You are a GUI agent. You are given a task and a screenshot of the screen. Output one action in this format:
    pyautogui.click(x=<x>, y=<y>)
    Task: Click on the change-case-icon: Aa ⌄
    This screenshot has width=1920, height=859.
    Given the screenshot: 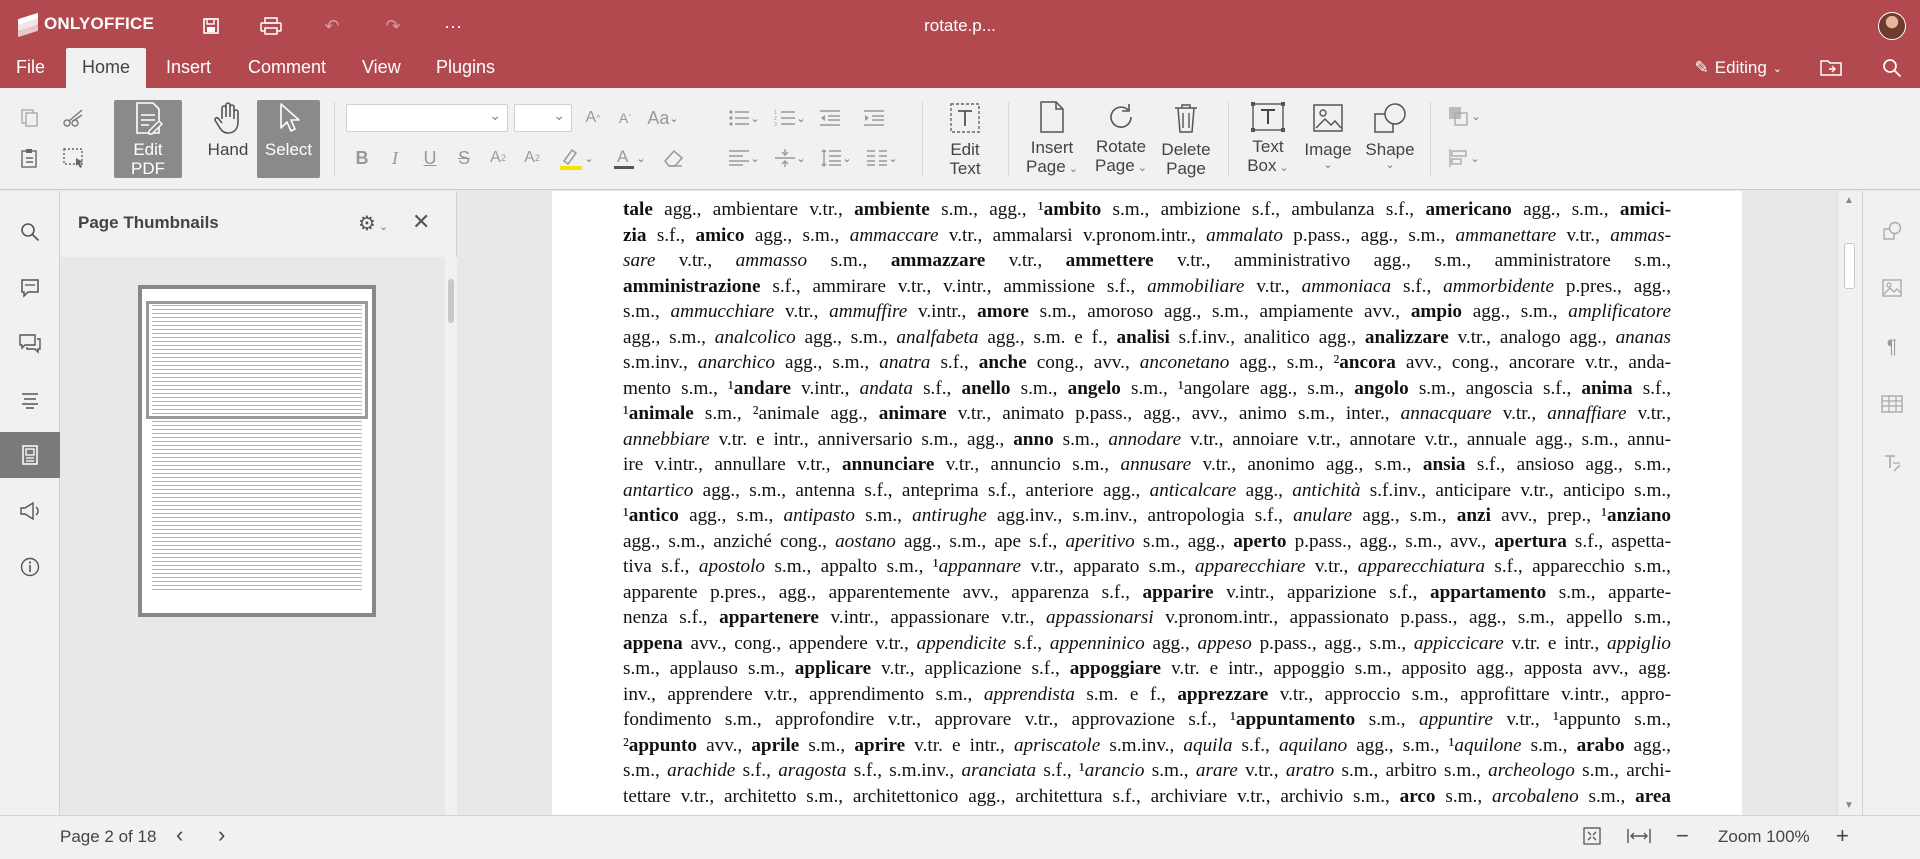 What is the action you would take?
    pyautogui.click(x=663, y=118)
    